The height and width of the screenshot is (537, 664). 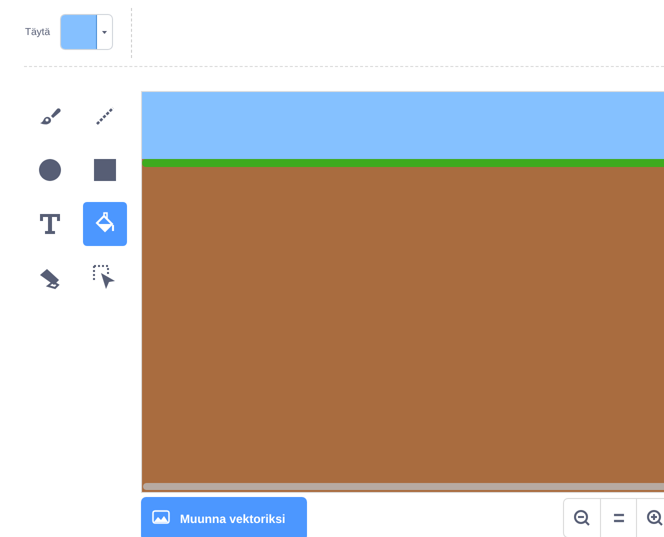 What do you see at coordinates (105, 32) in the screenshot?
I see `caret-icon` at bounding box center [105, 32].